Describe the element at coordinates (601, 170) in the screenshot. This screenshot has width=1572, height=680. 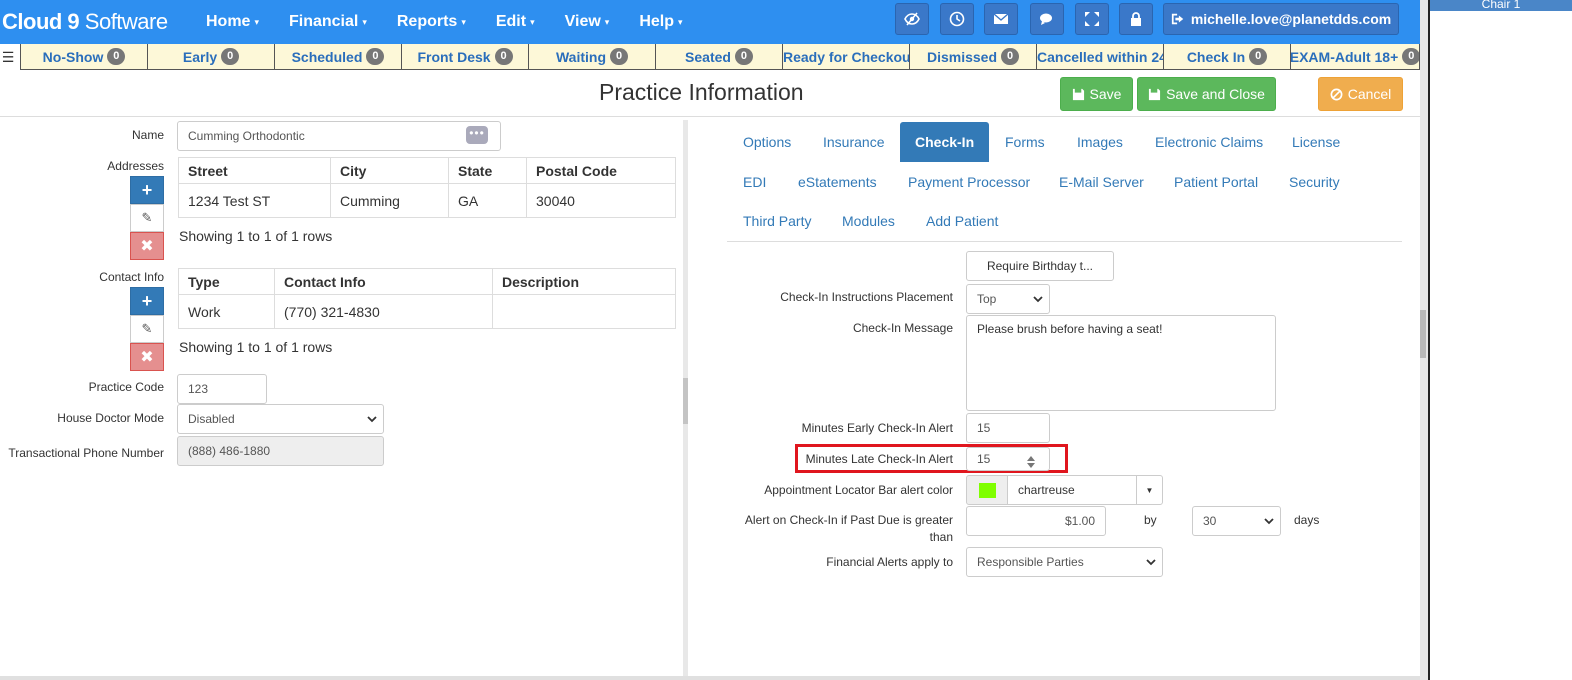
I see `column-header: Postal Code` at that location.